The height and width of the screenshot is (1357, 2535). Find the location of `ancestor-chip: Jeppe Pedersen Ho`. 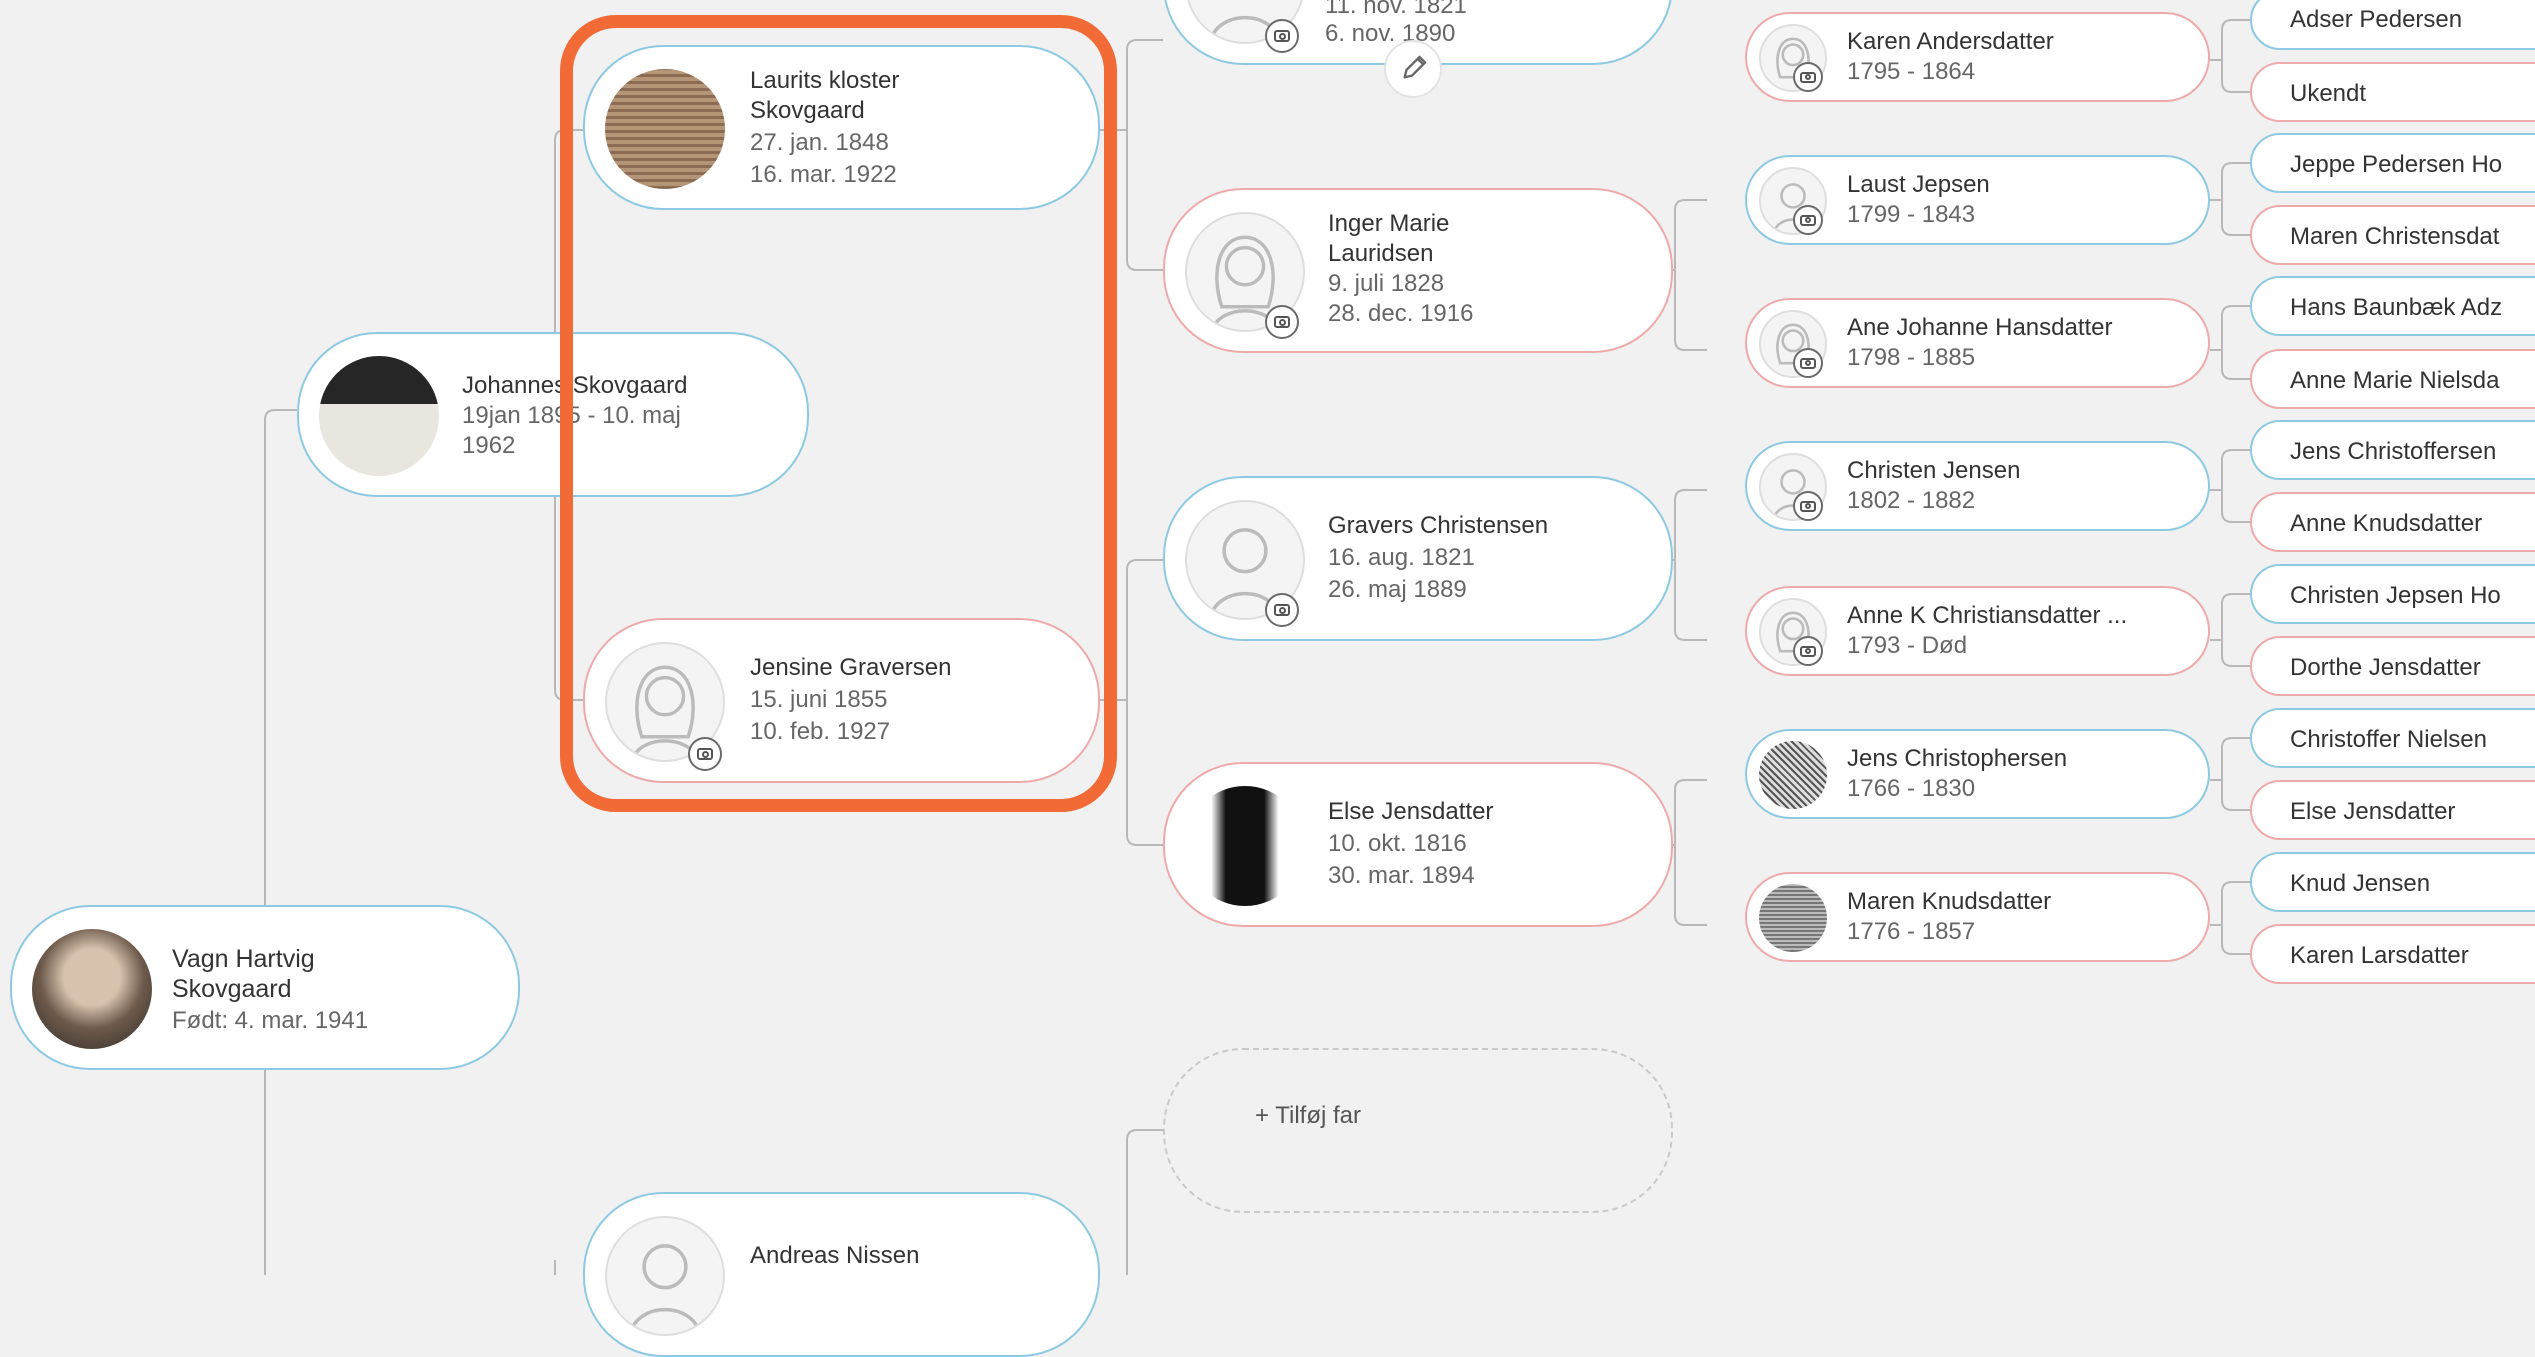

ancestor-chip: Jeppe Pedersen Ho is located at coordinates (2392, 163).